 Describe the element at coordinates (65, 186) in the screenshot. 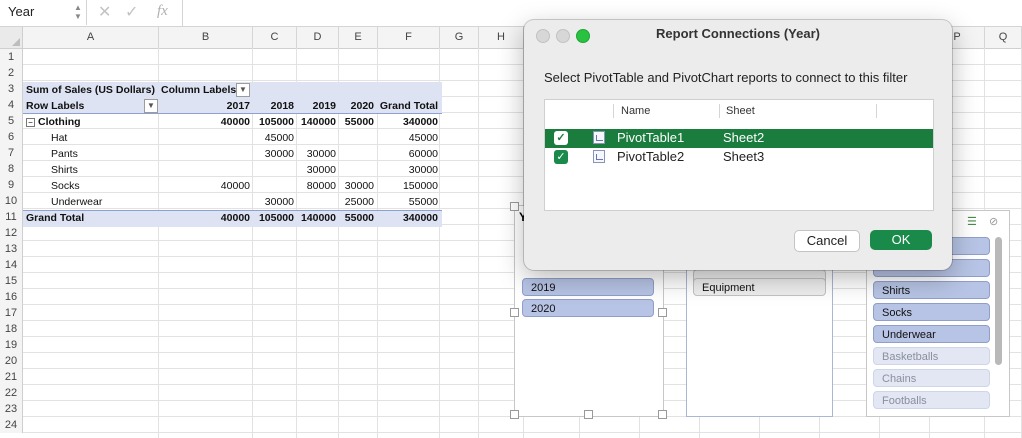

I see `pivot-item-label: Socks` at that location.